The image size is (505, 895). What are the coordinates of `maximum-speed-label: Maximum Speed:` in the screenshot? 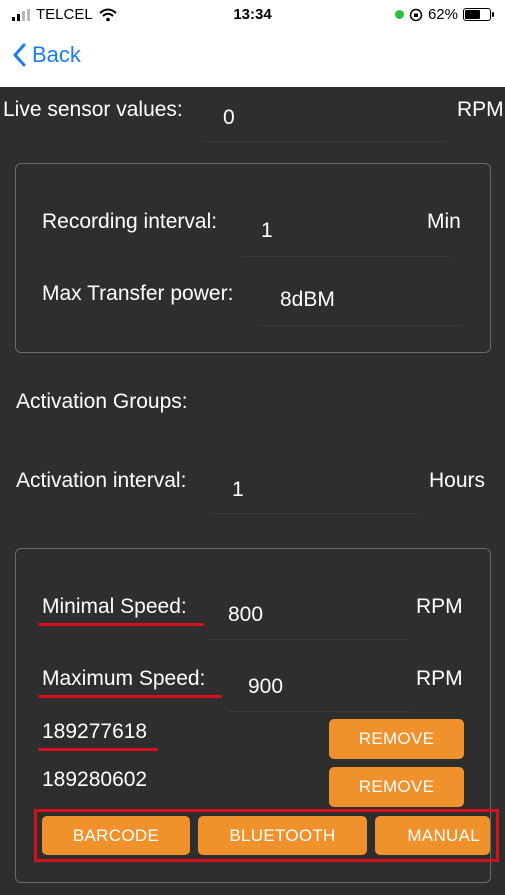 It's located at (124, 678).